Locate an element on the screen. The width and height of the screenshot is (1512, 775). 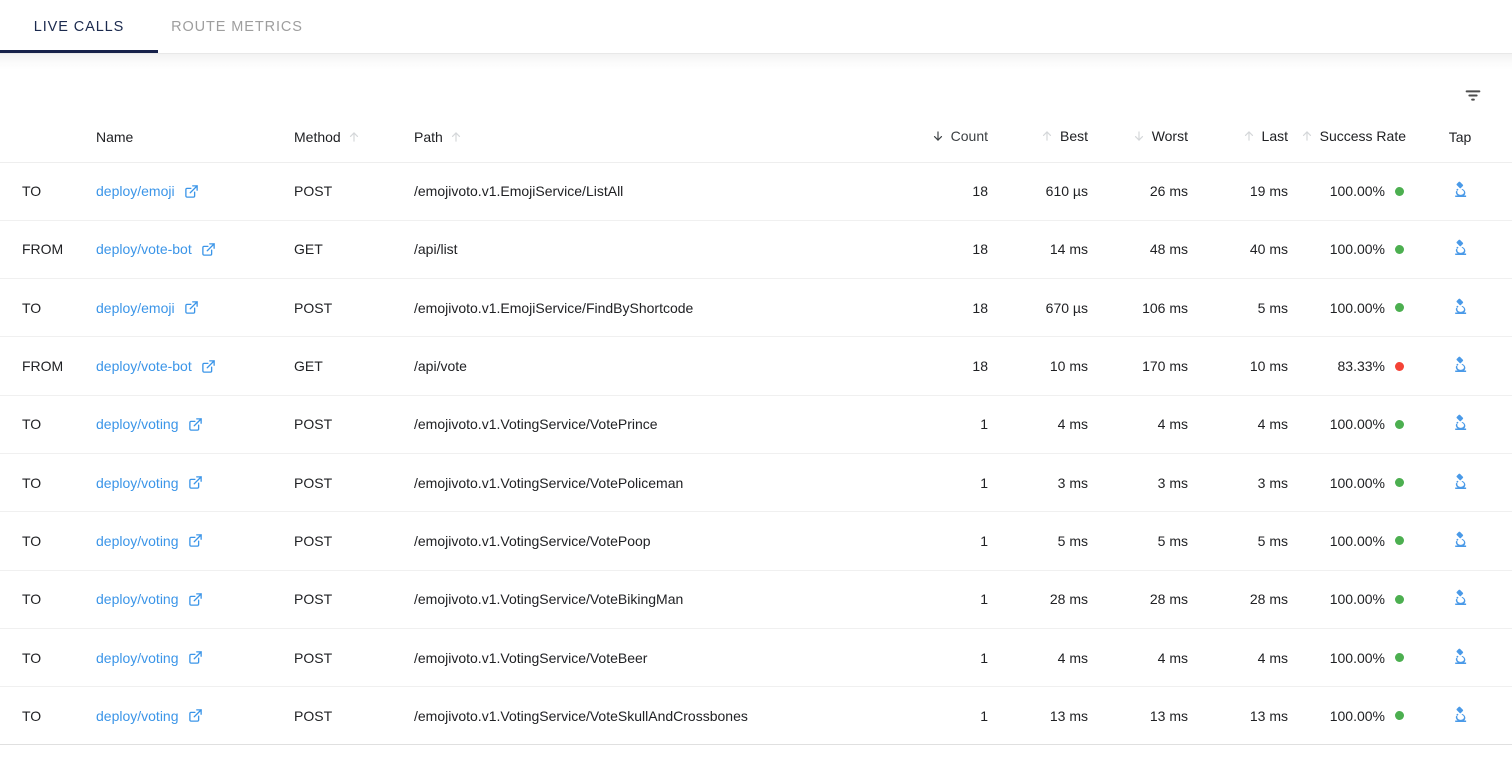
column-header-last: Last is located at coordinates (1238, 142).